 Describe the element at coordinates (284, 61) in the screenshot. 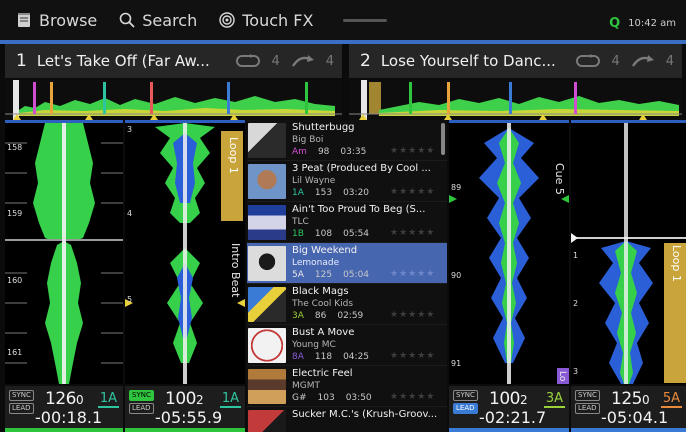

I see `deck-tools: 4 4` at that location.